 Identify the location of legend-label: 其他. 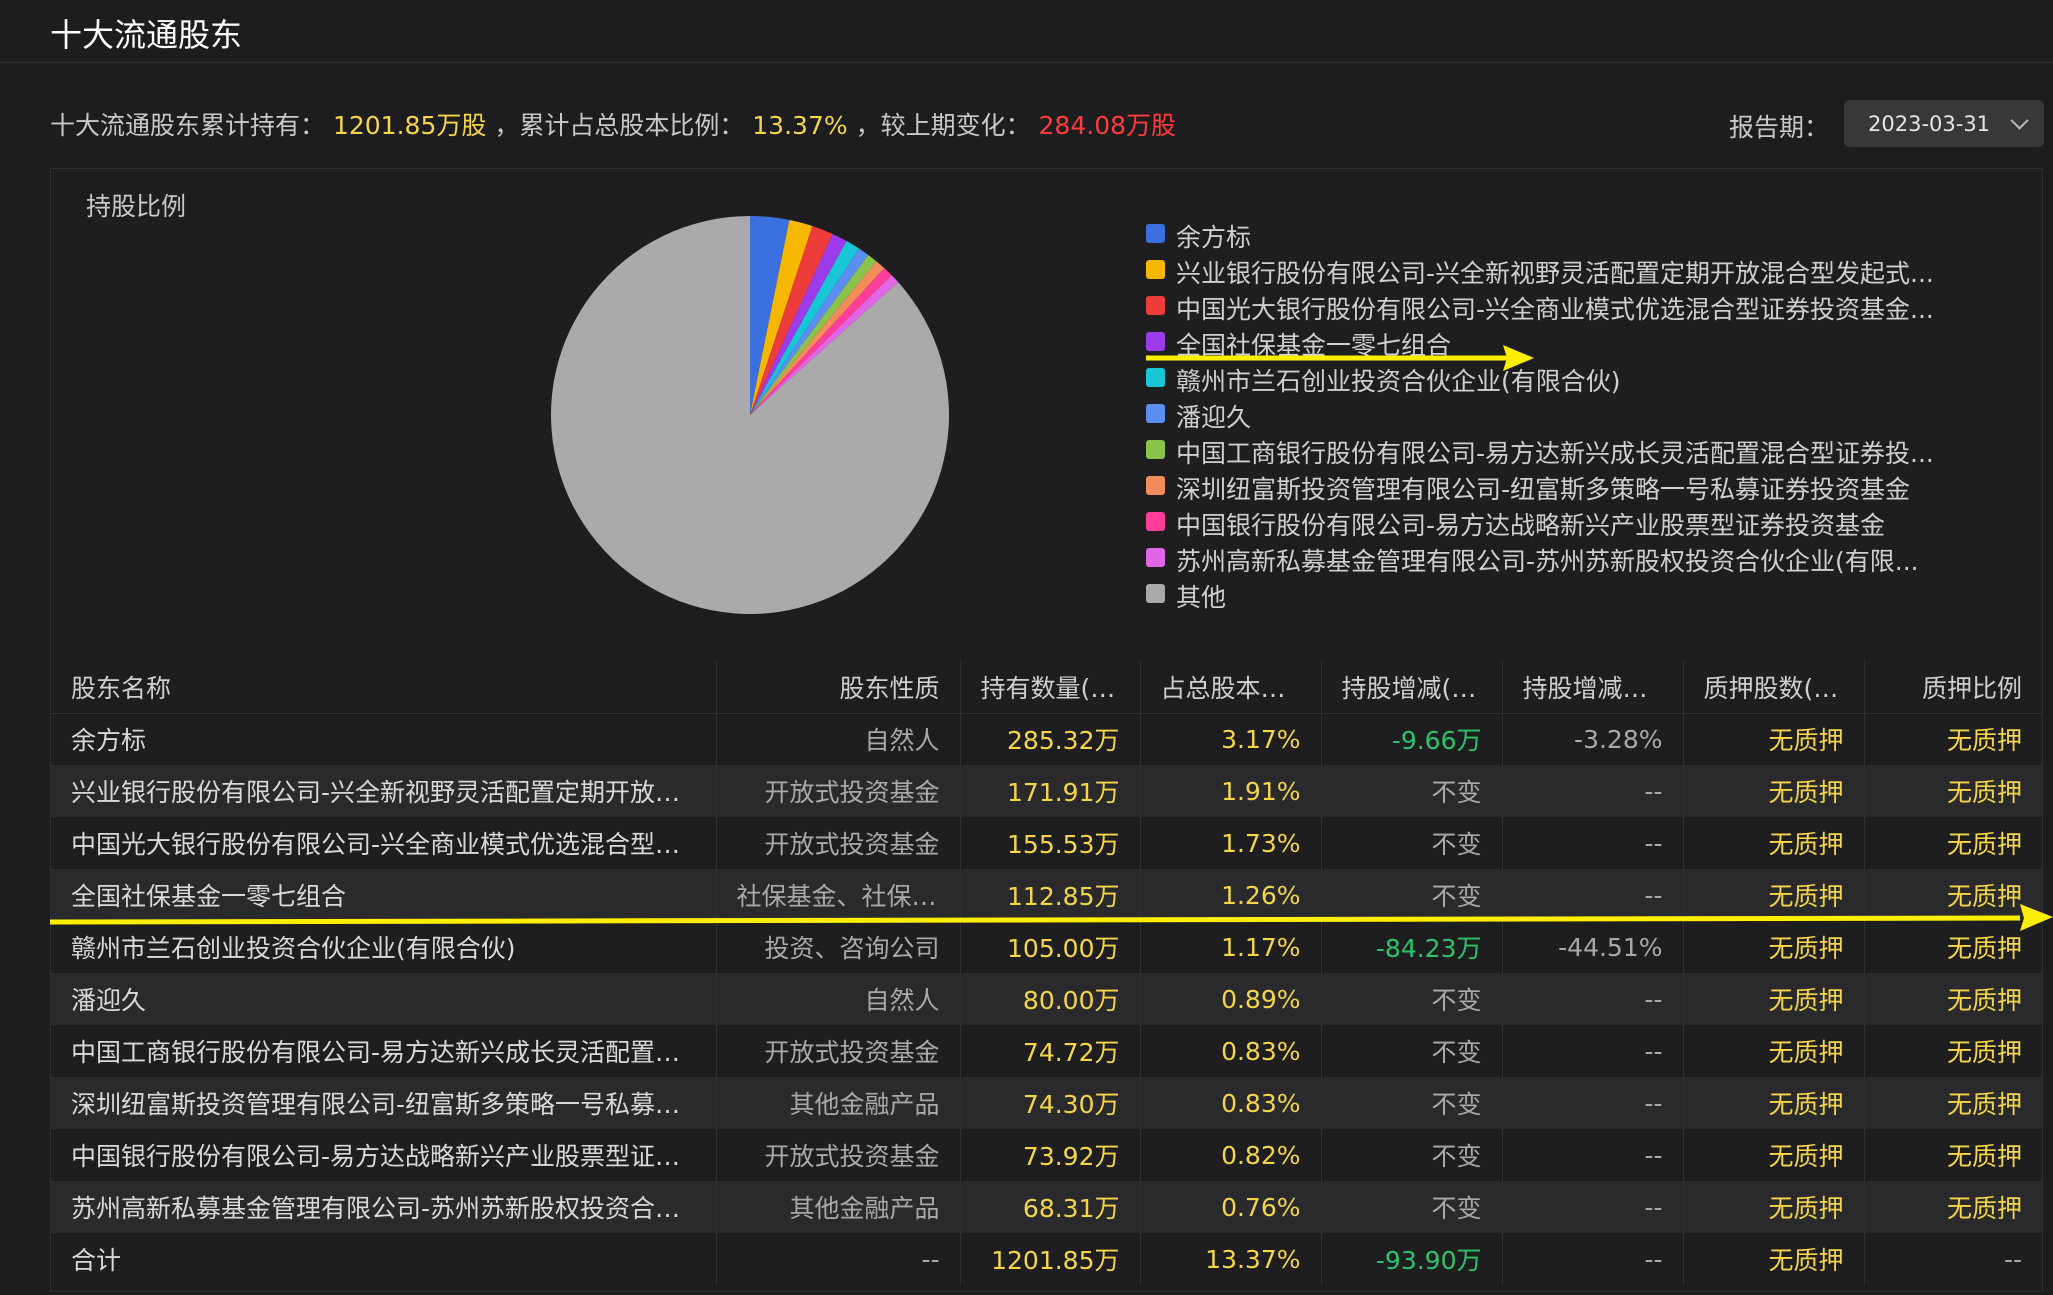
(1201, 597).